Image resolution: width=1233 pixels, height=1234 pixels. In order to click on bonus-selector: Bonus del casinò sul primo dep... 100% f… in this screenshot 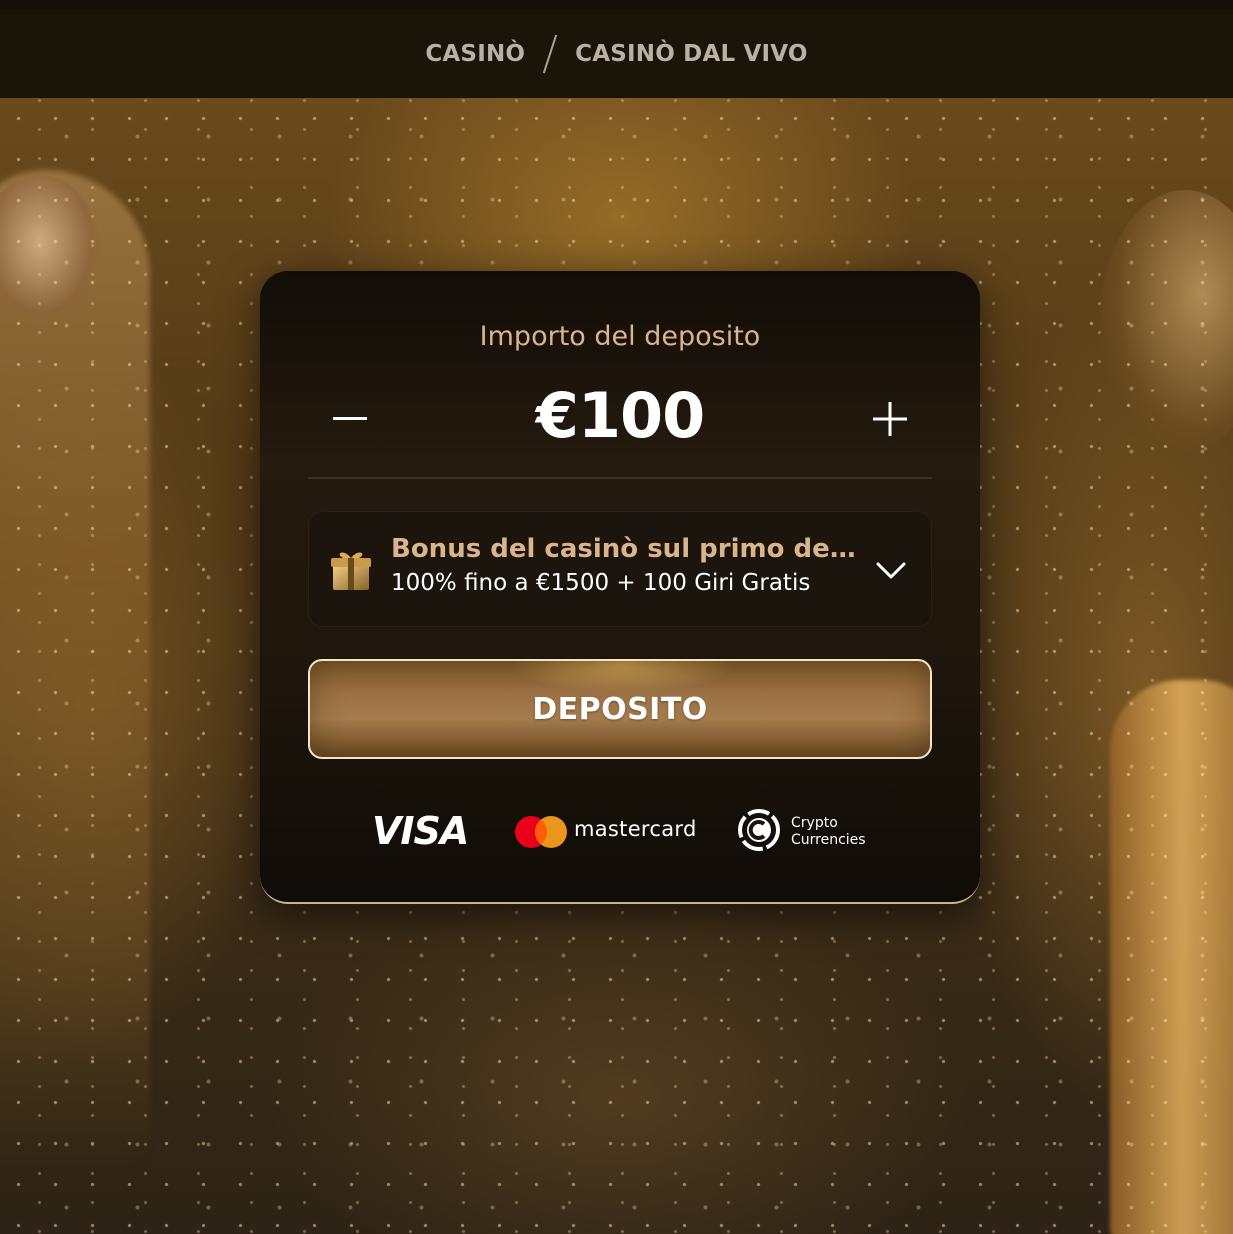, I will do `click(620, 569)`.